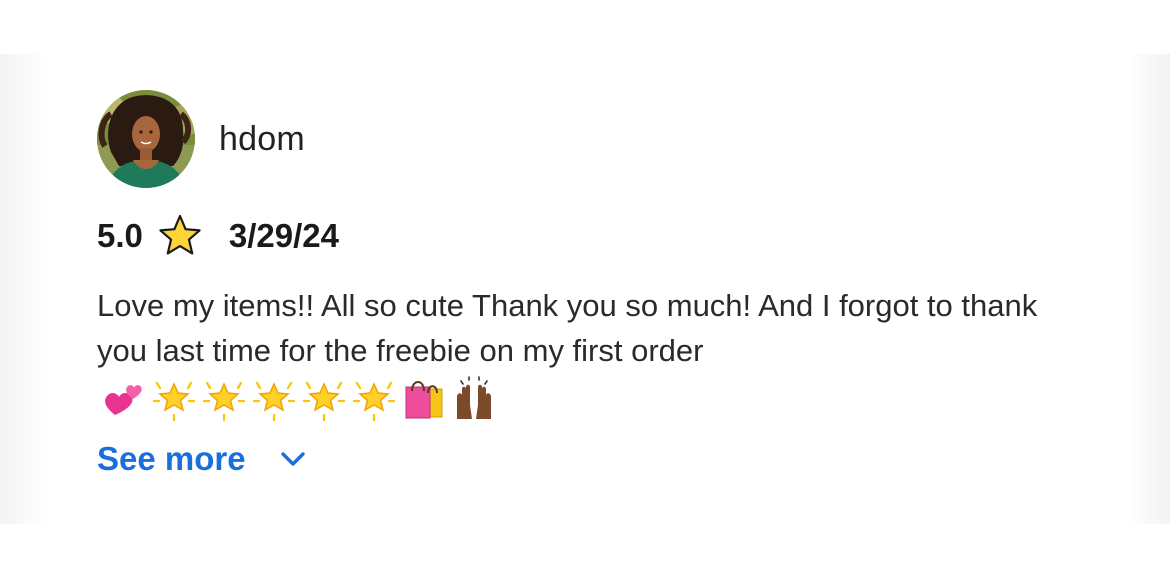 Image resolution: width=1170 pixels, height=577 pixels. I want to click on star-icon, so click(180, 234).